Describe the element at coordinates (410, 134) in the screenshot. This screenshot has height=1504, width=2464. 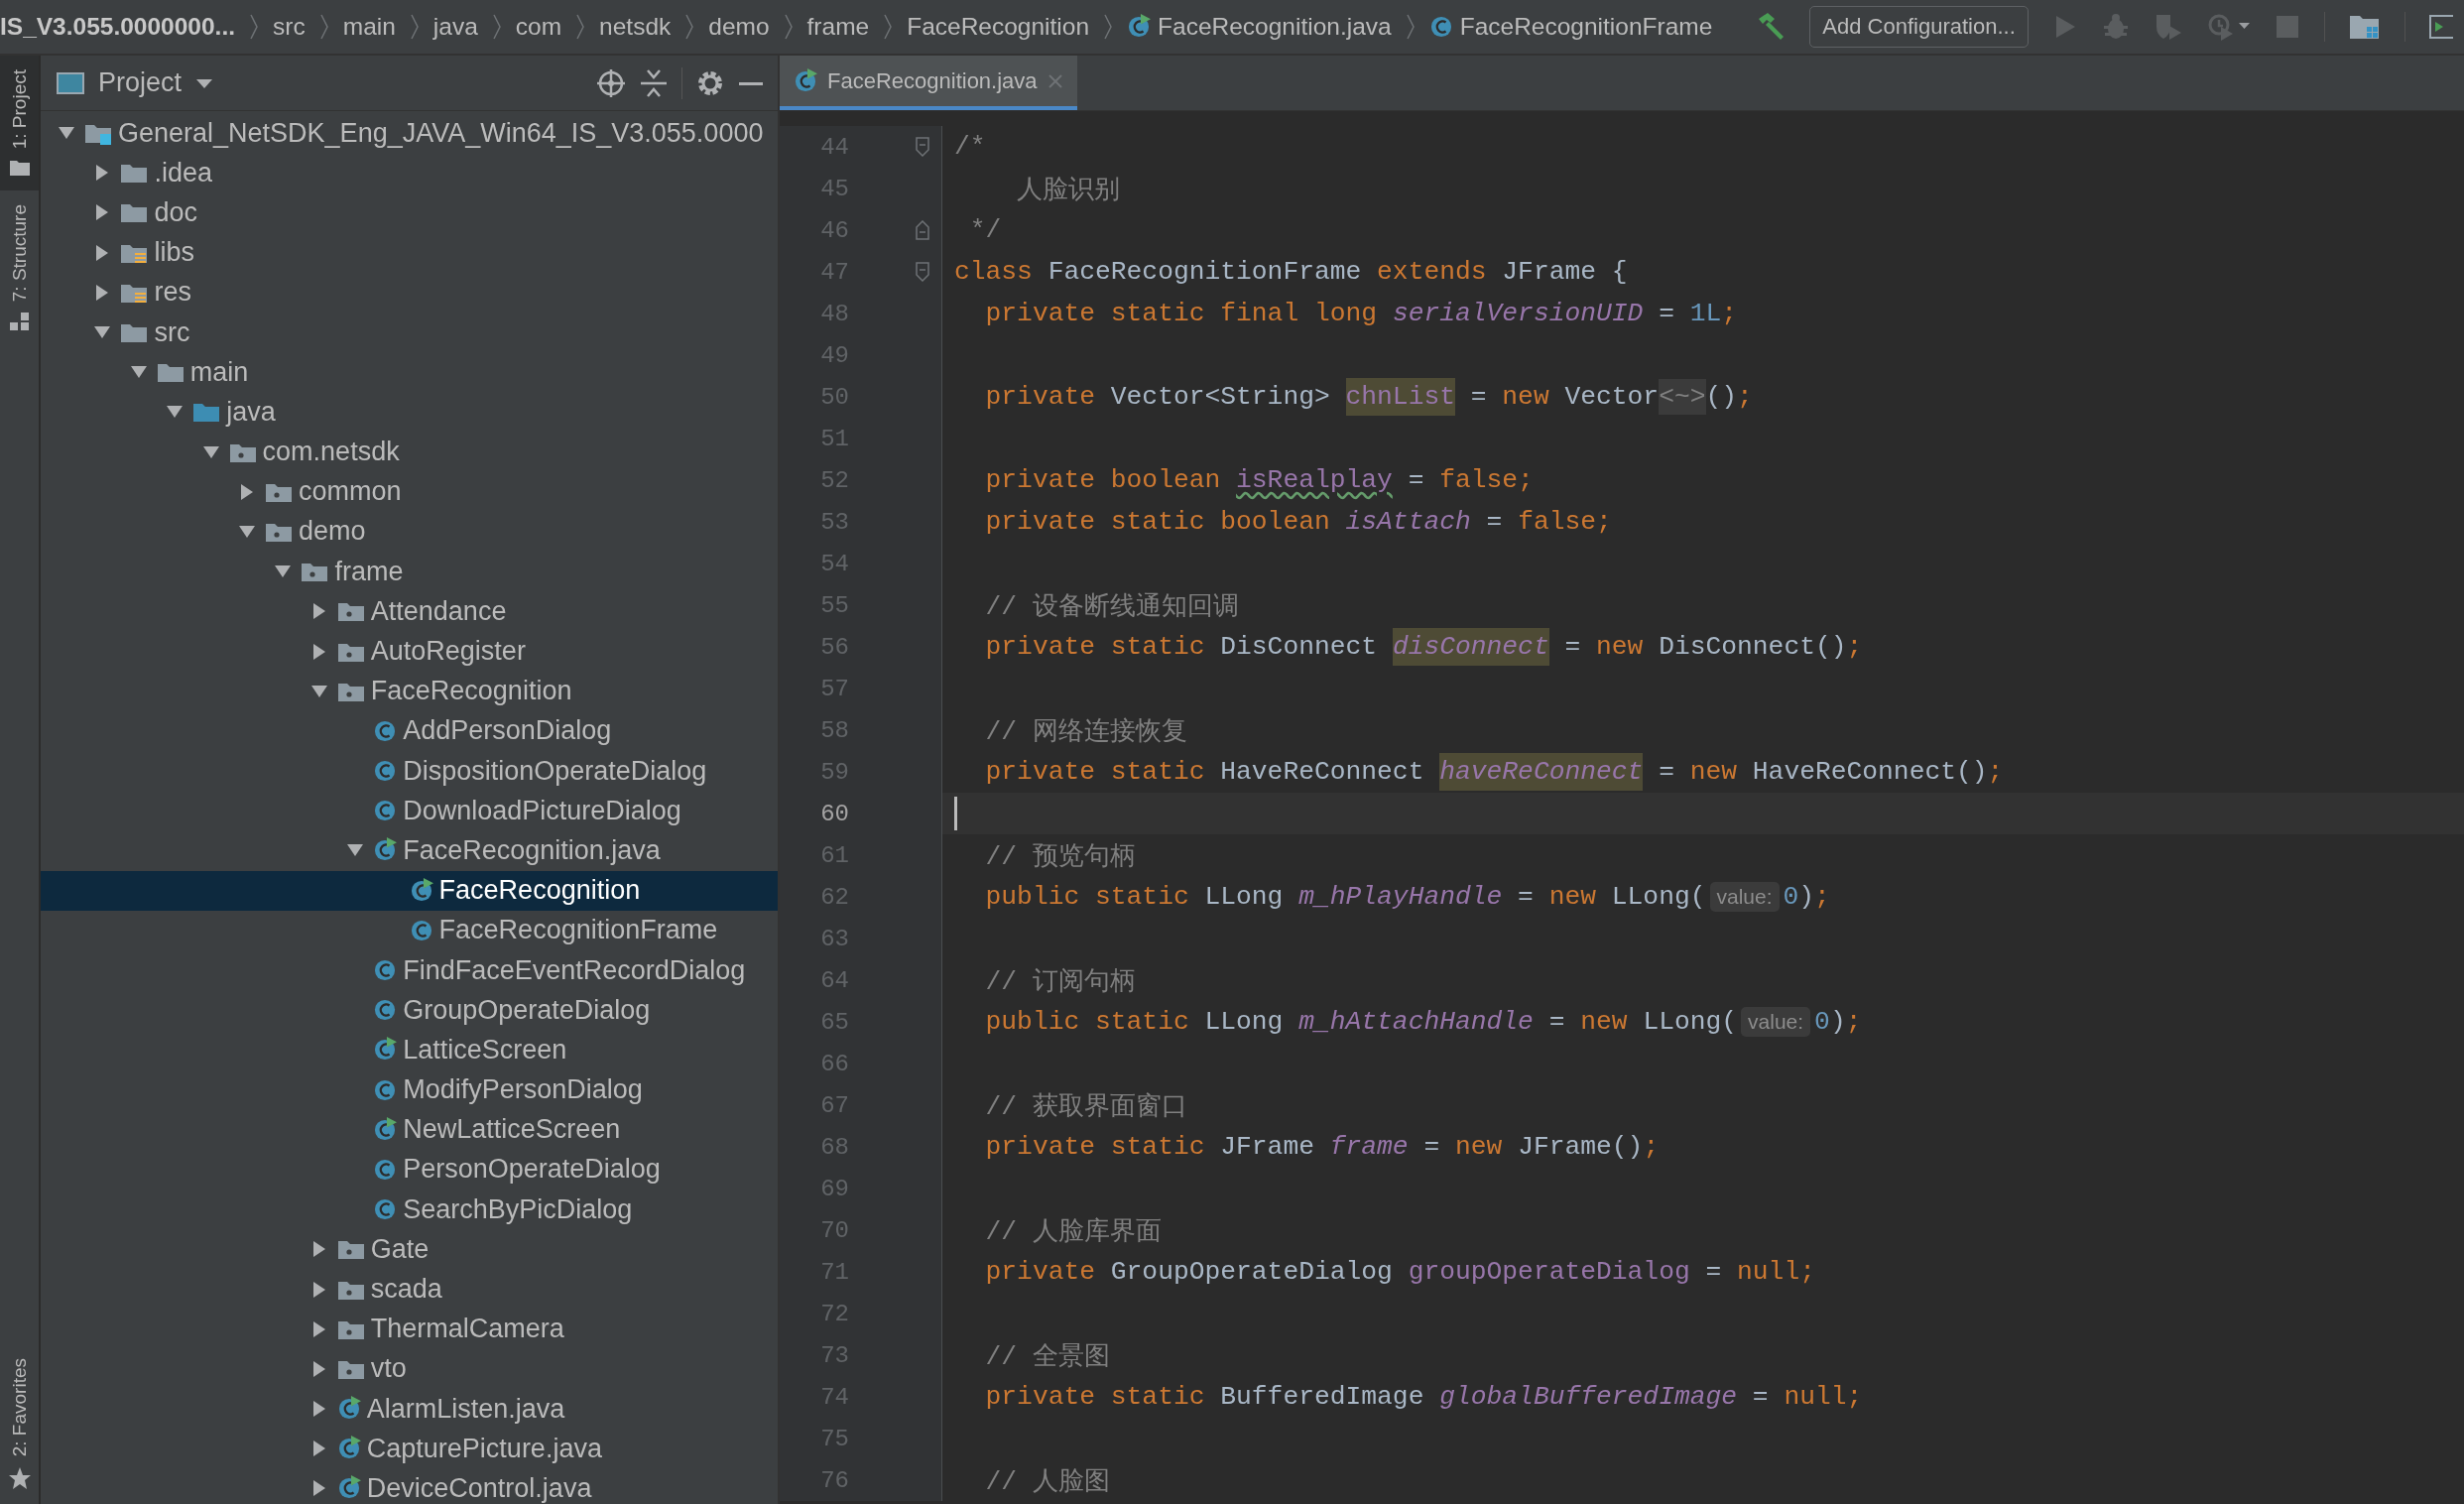
I see `tree-item: General_NetSDK_Eng_JAVA_Win64_IS_V3.055.0000` at that location.